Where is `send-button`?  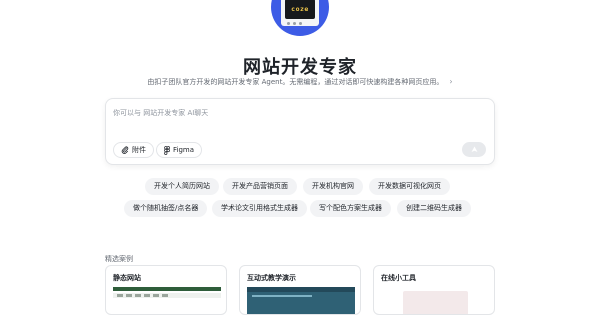 send-button is located at coordinates (474, 149).